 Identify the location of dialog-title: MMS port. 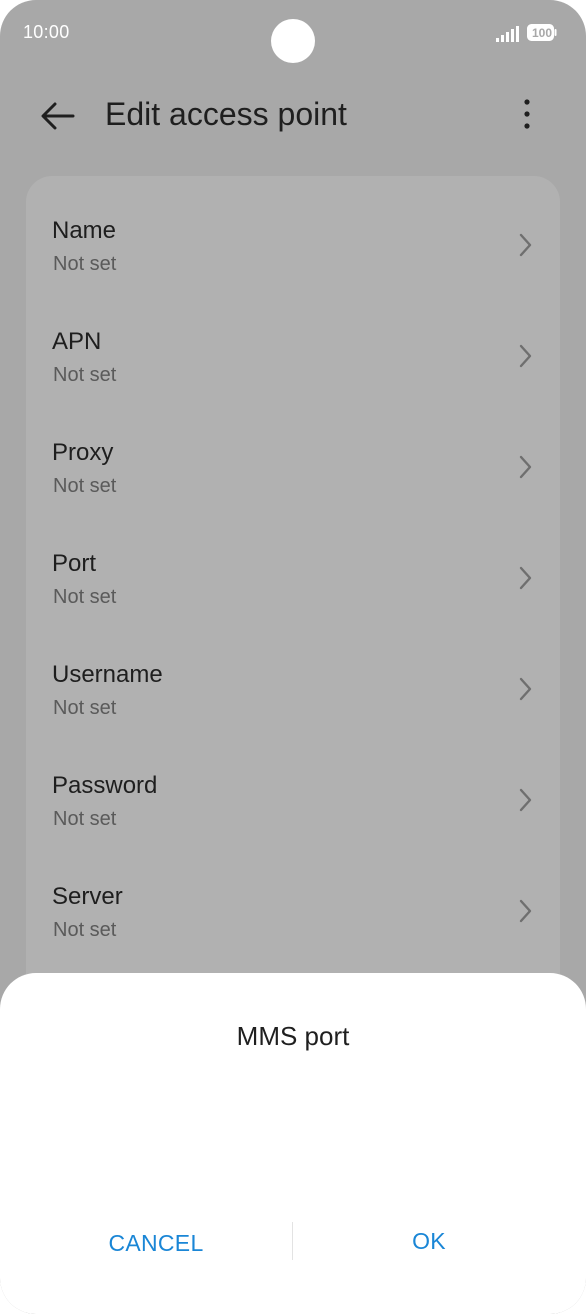
(293, 1036).